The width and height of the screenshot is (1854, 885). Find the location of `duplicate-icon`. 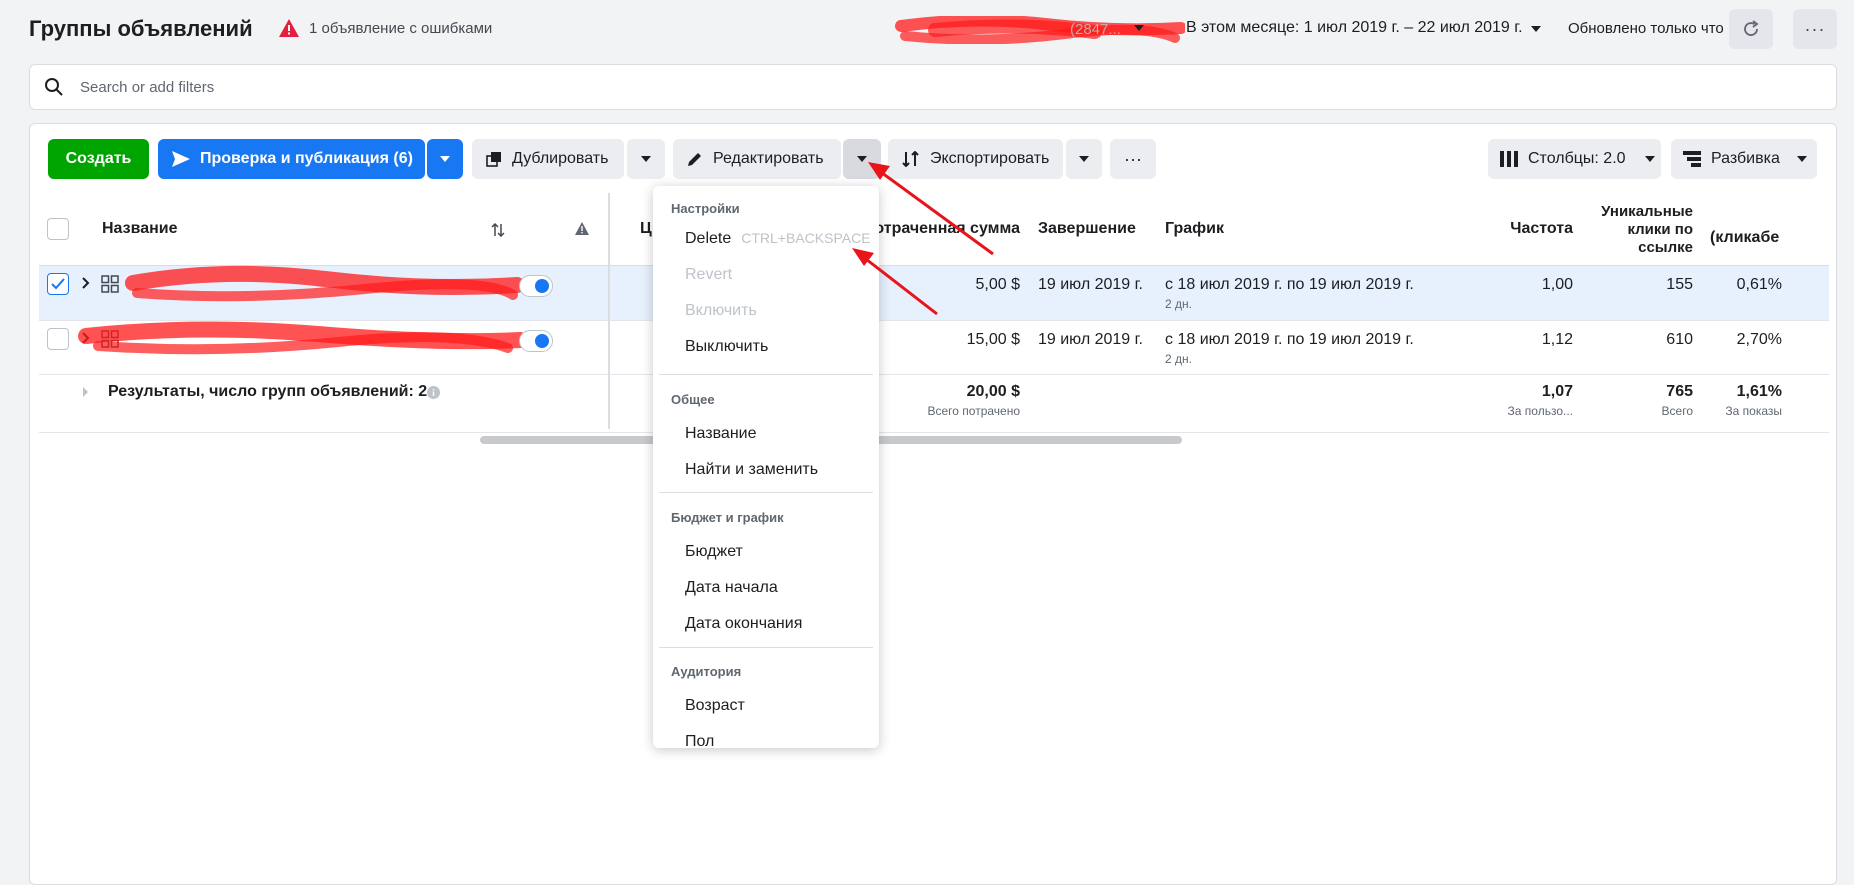

duplicate-icon is located at coordinates (493, 159).